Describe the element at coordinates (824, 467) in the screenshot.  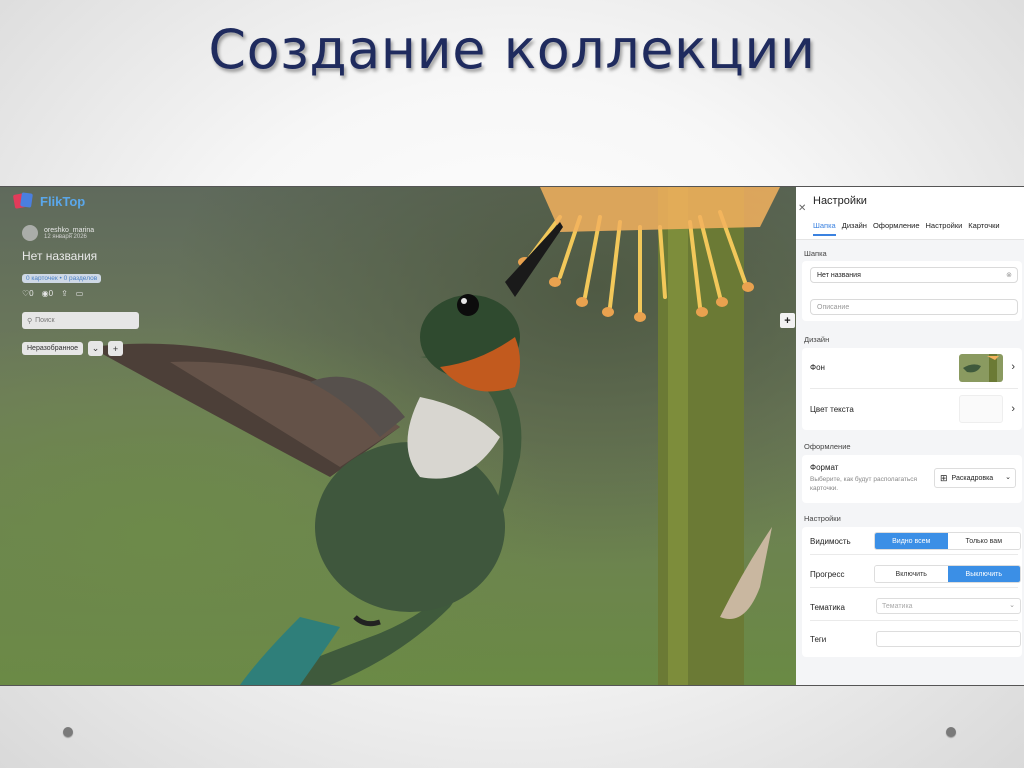
I see `format-label: Формат` at that location.